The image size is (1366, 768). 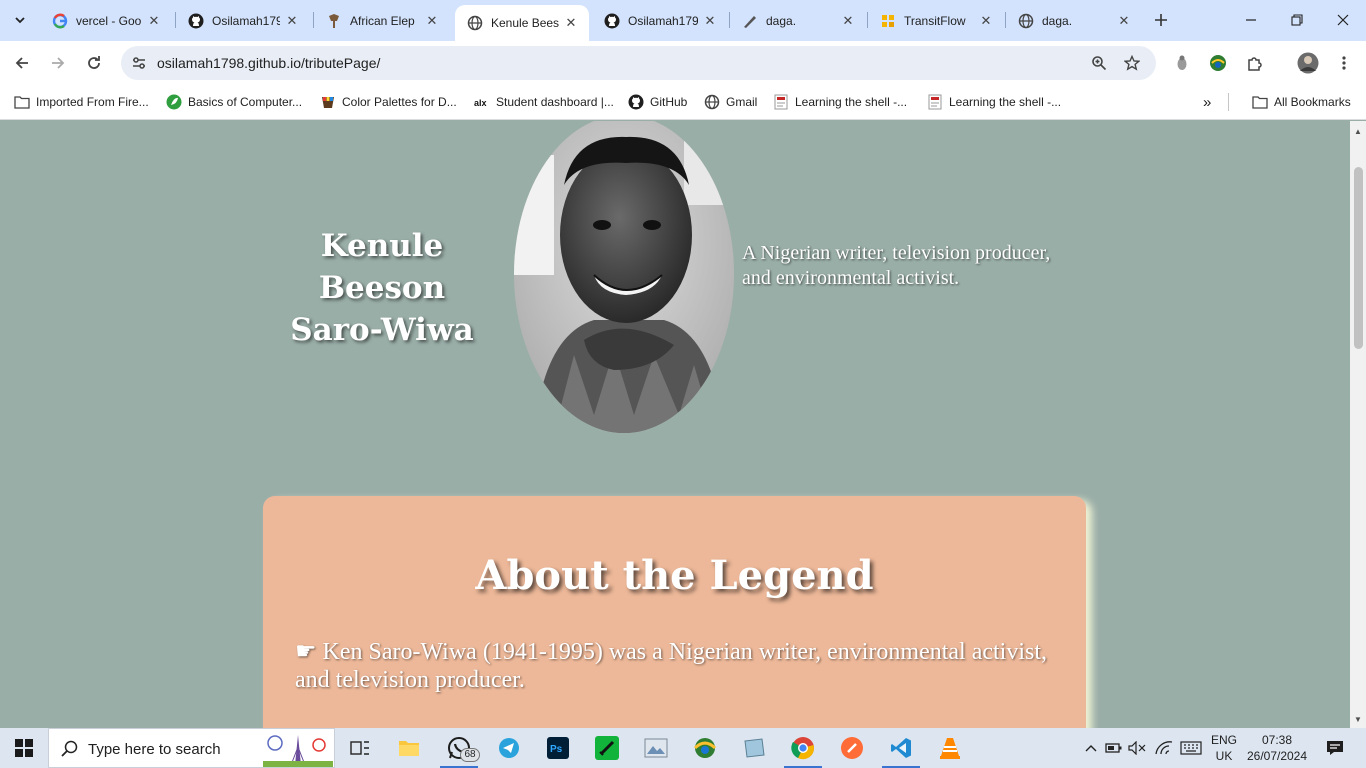 What do you see at coordinates (638, 63) in the screenshot?
I see `address-bar: osilamah1798.github.io/tributePage/` at bounding box center [638, 63].